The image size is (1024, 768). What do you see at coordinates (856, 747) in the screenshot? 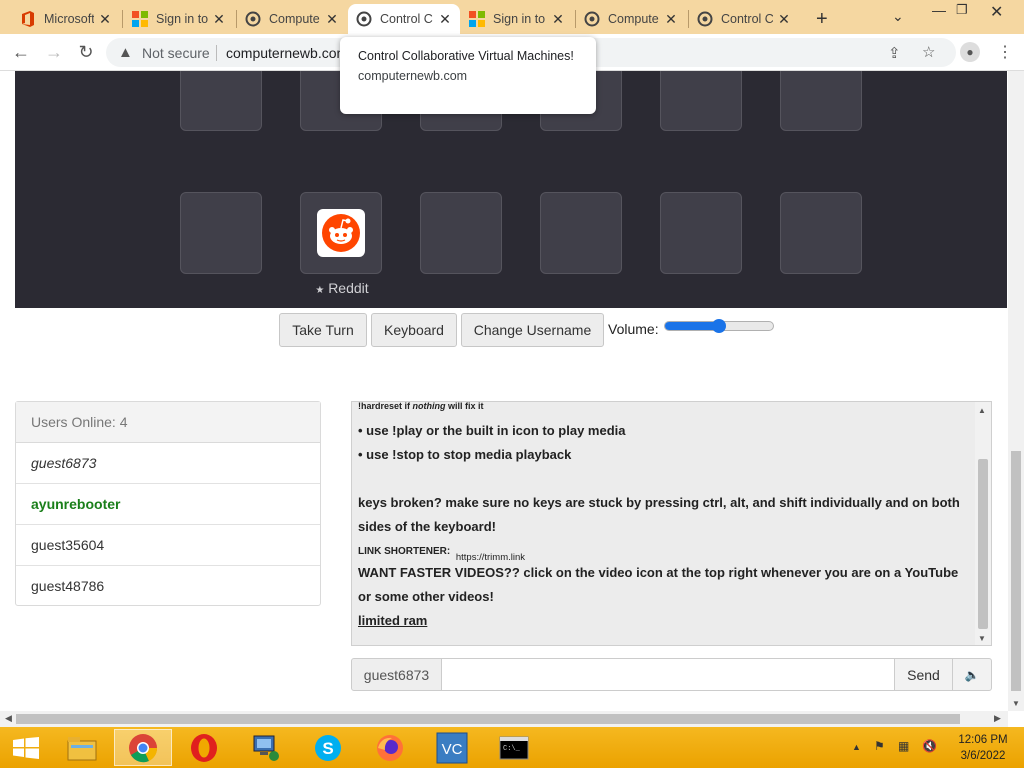
I see `show-hidden-icons-chevron-up-icon: ▲` at bounding box center [856, 747].